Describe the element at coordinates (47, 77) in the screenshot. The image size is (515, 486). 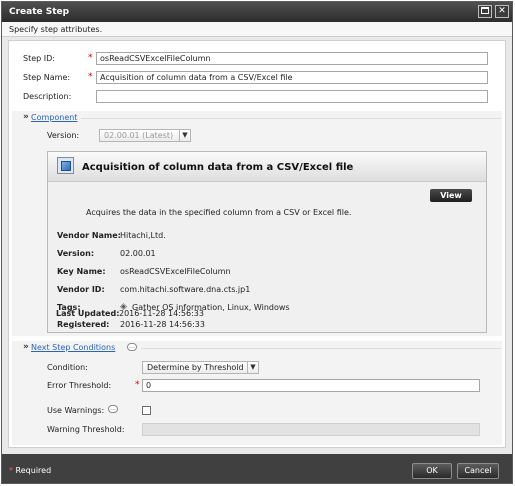
I see `step-name-label: Step Name:` at that location.